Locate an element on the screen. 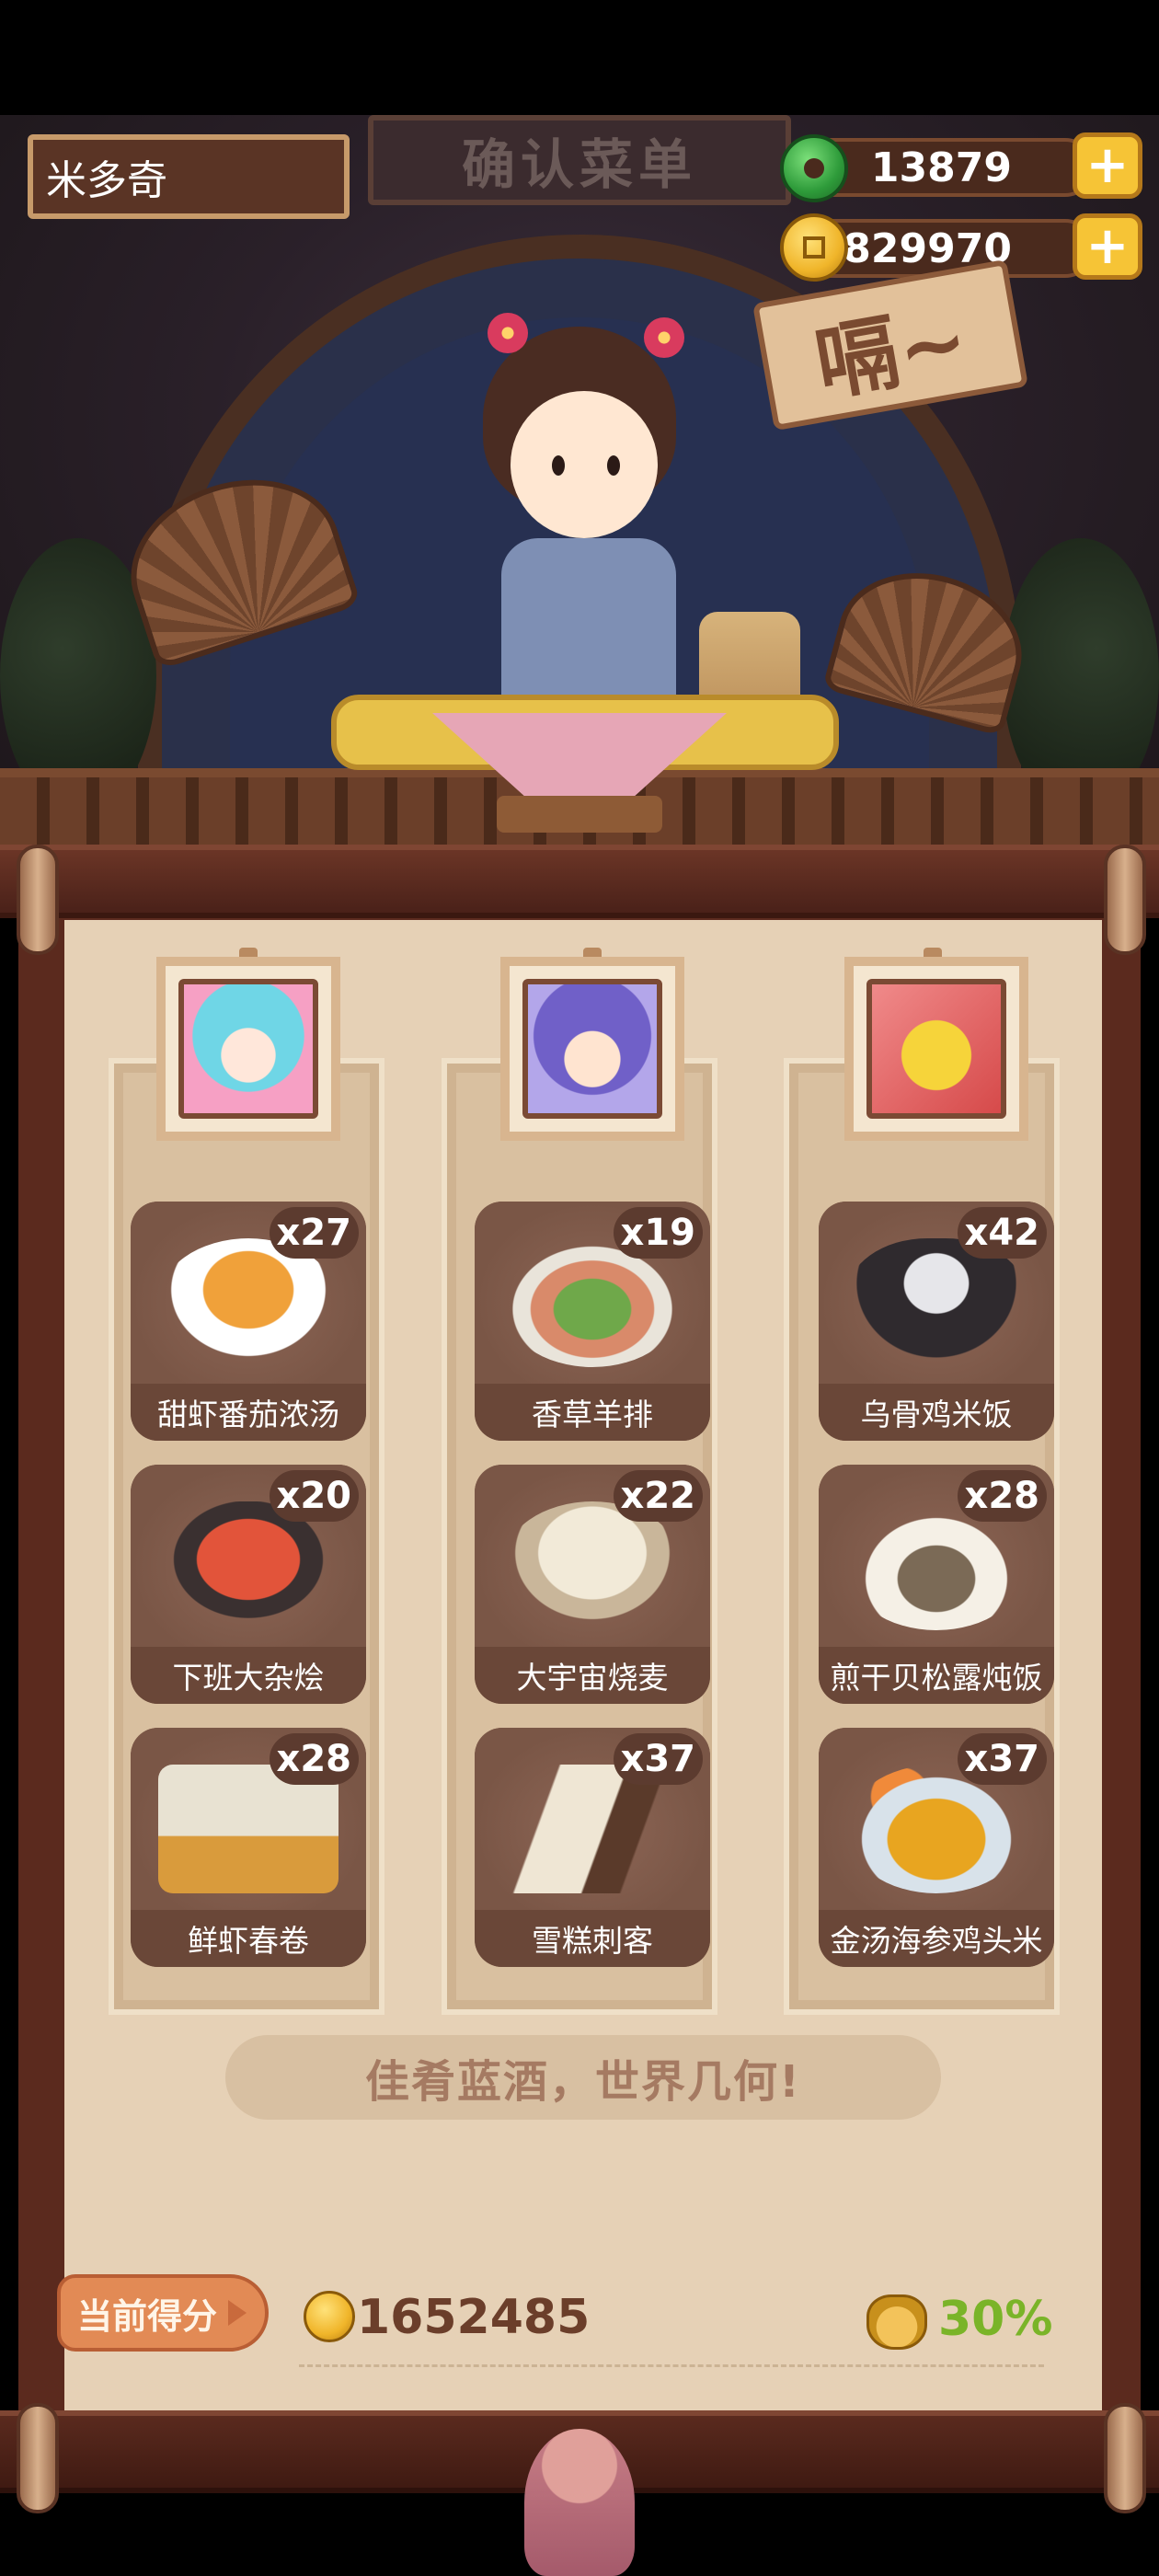  menu-sign-title: 确认菜单 is located at coordinates (579, 160).